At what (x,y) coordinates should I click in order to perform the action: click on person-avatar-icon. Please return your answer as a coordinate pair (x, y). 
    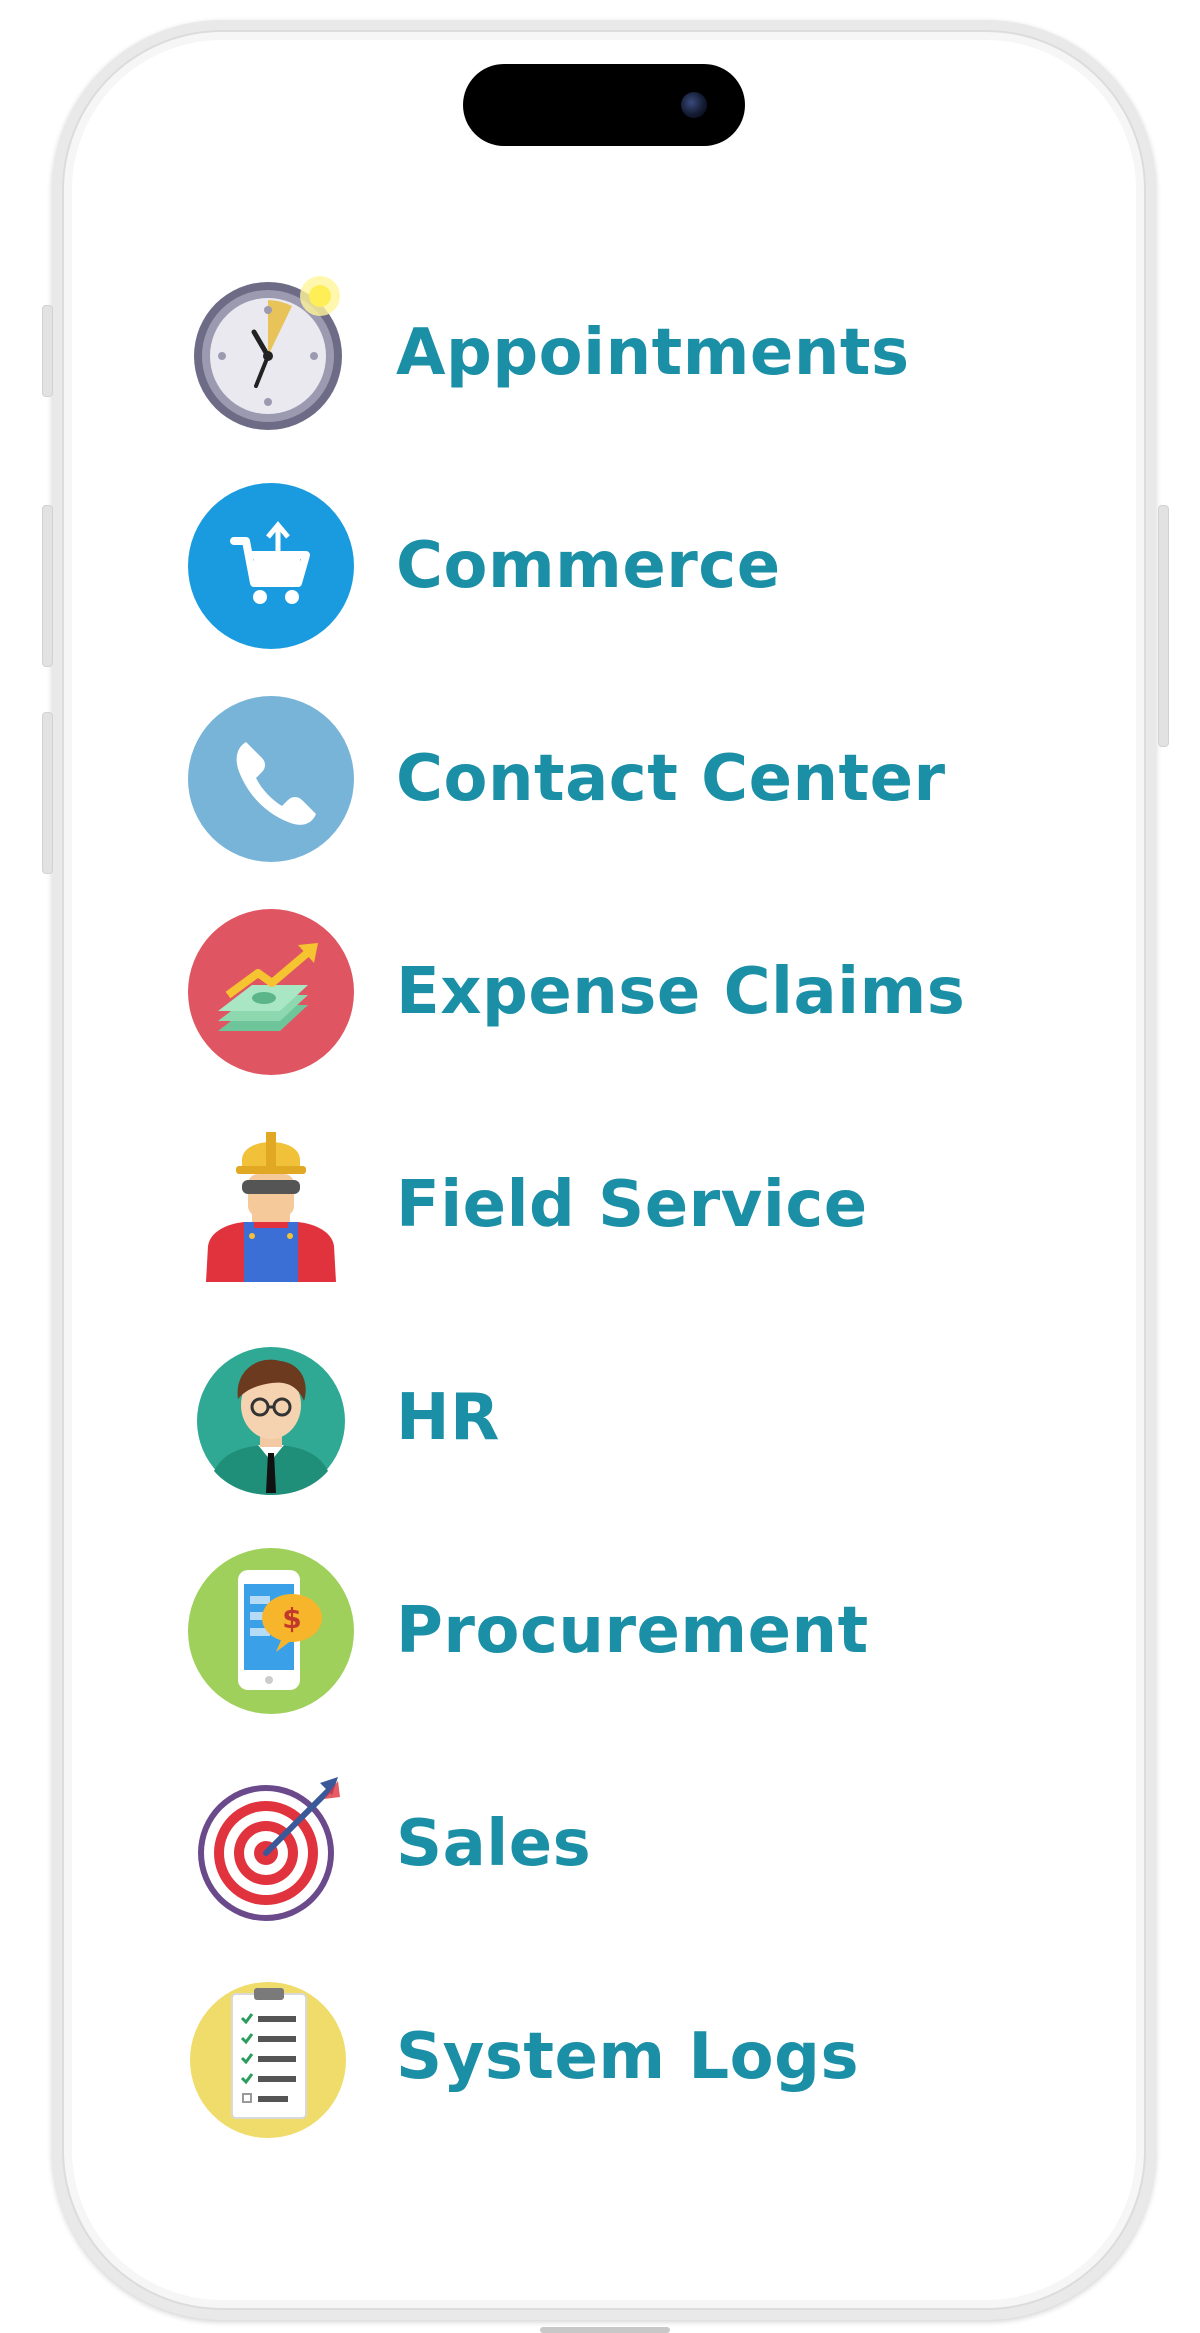
    Looking at the image, I should click on (271, 1418).